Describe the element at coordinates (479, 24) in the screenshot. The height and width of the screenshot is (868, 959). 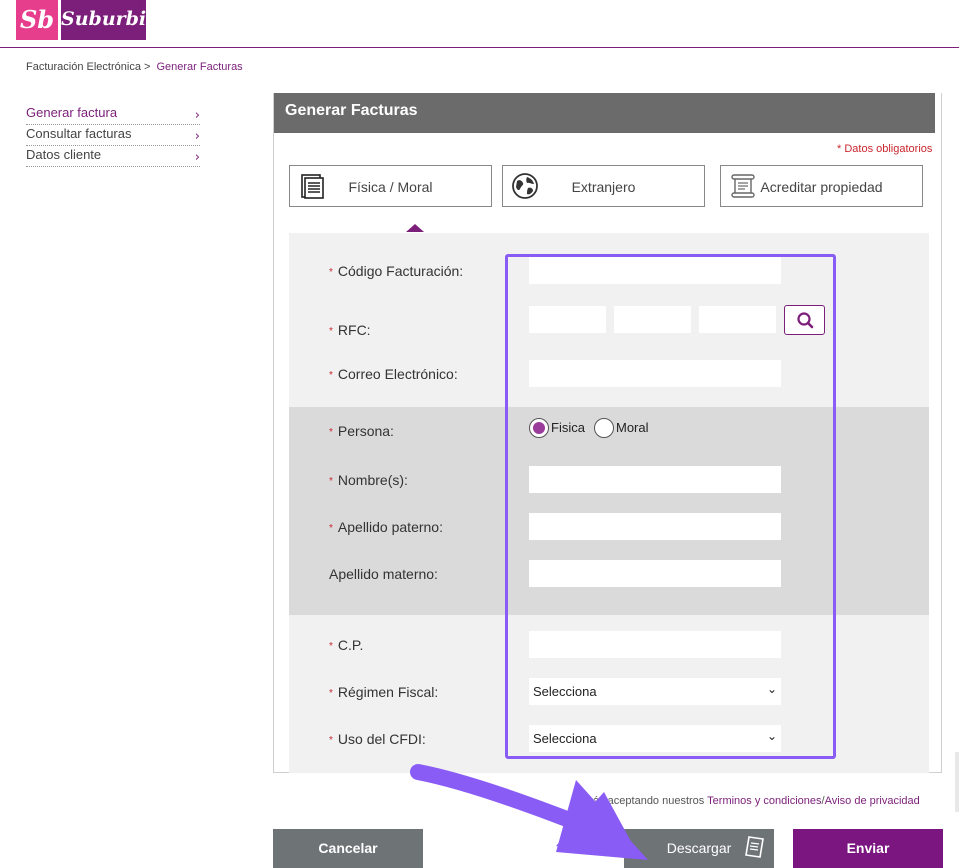
I see `site-header: Sb Suburbia ®` at that location.